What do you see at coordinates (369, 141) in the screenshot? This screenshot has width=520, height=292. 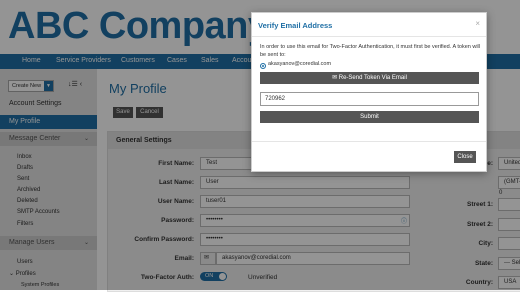 I see `modal-footer-divider` at bounding box center [369, 141].